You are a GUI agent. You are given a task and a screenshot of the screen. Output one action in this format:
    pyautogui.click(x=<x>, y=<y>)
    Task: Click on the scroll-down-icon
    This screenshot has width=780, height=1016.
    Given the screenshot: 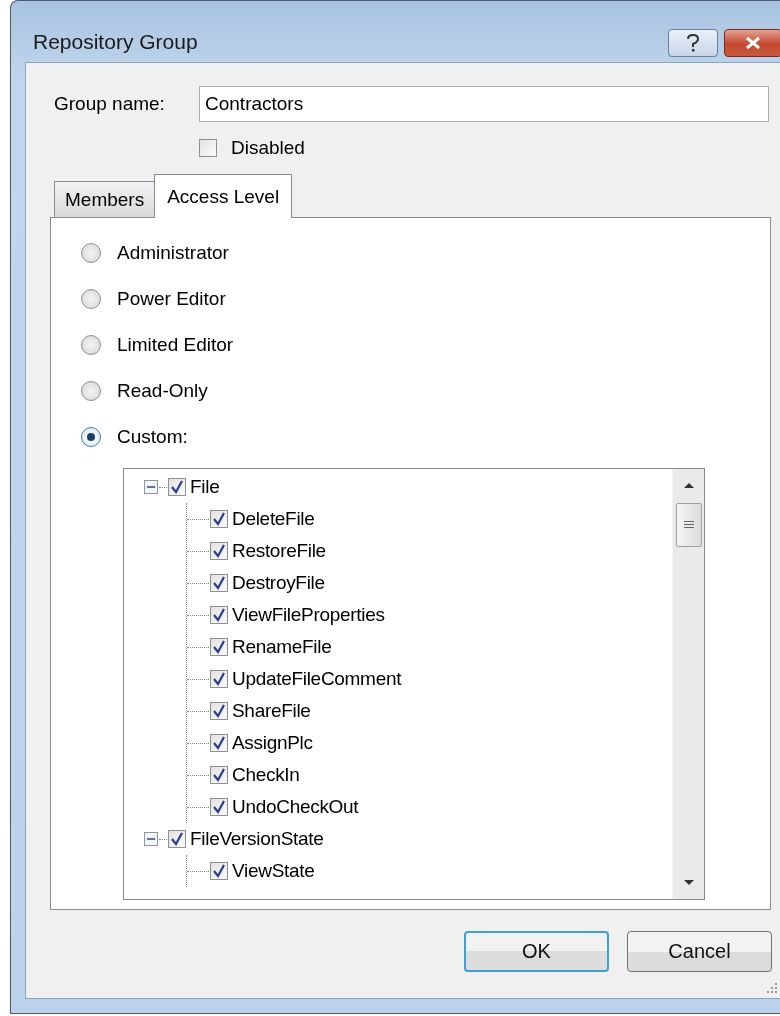 What is the action you would take?
    pyautogui.click(x=688, y=883)
    